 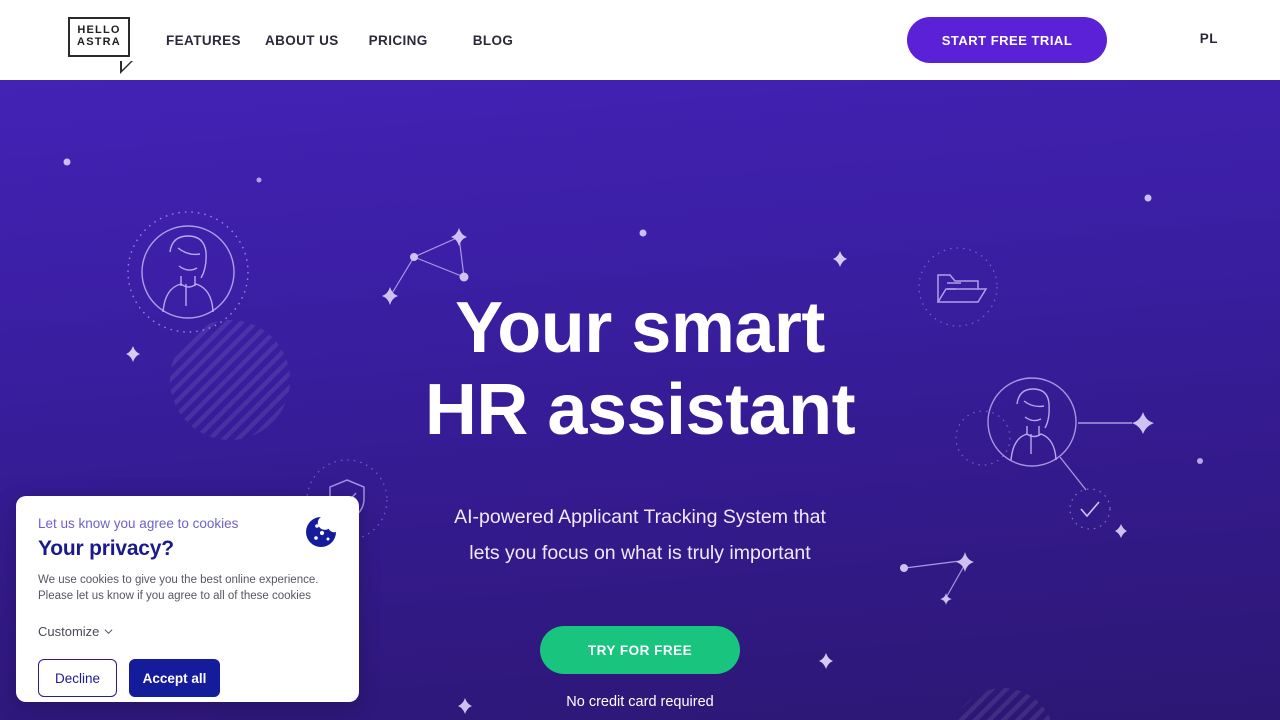 I want to click on chevron-down-icon, so click(x=108, y=632).